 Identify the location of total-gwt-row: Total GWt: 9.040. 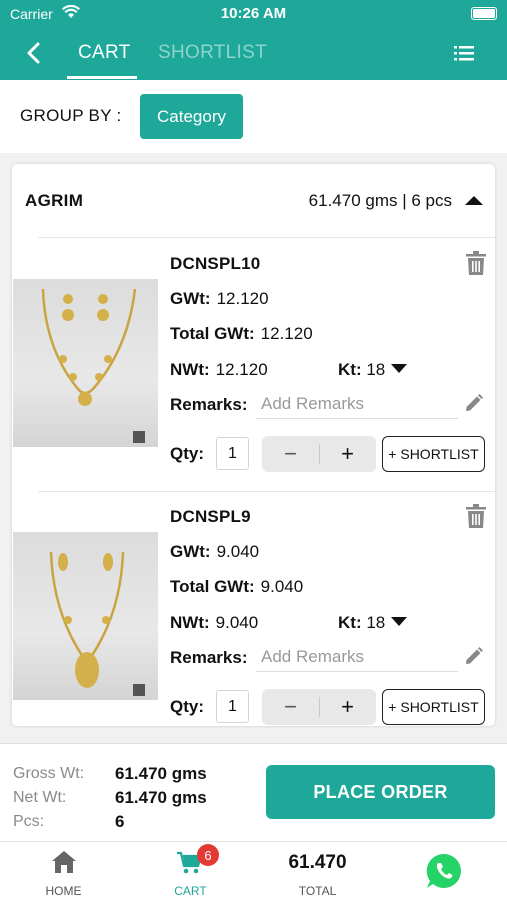
(236, 587).